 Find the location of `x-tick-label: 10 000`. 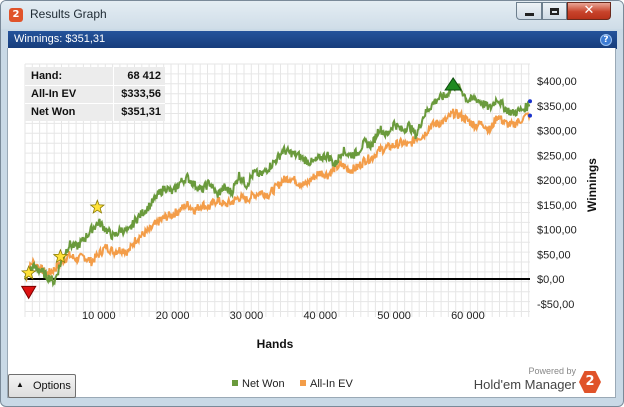

x-tick-label: 10 000 is located at coordinates (99, 316).